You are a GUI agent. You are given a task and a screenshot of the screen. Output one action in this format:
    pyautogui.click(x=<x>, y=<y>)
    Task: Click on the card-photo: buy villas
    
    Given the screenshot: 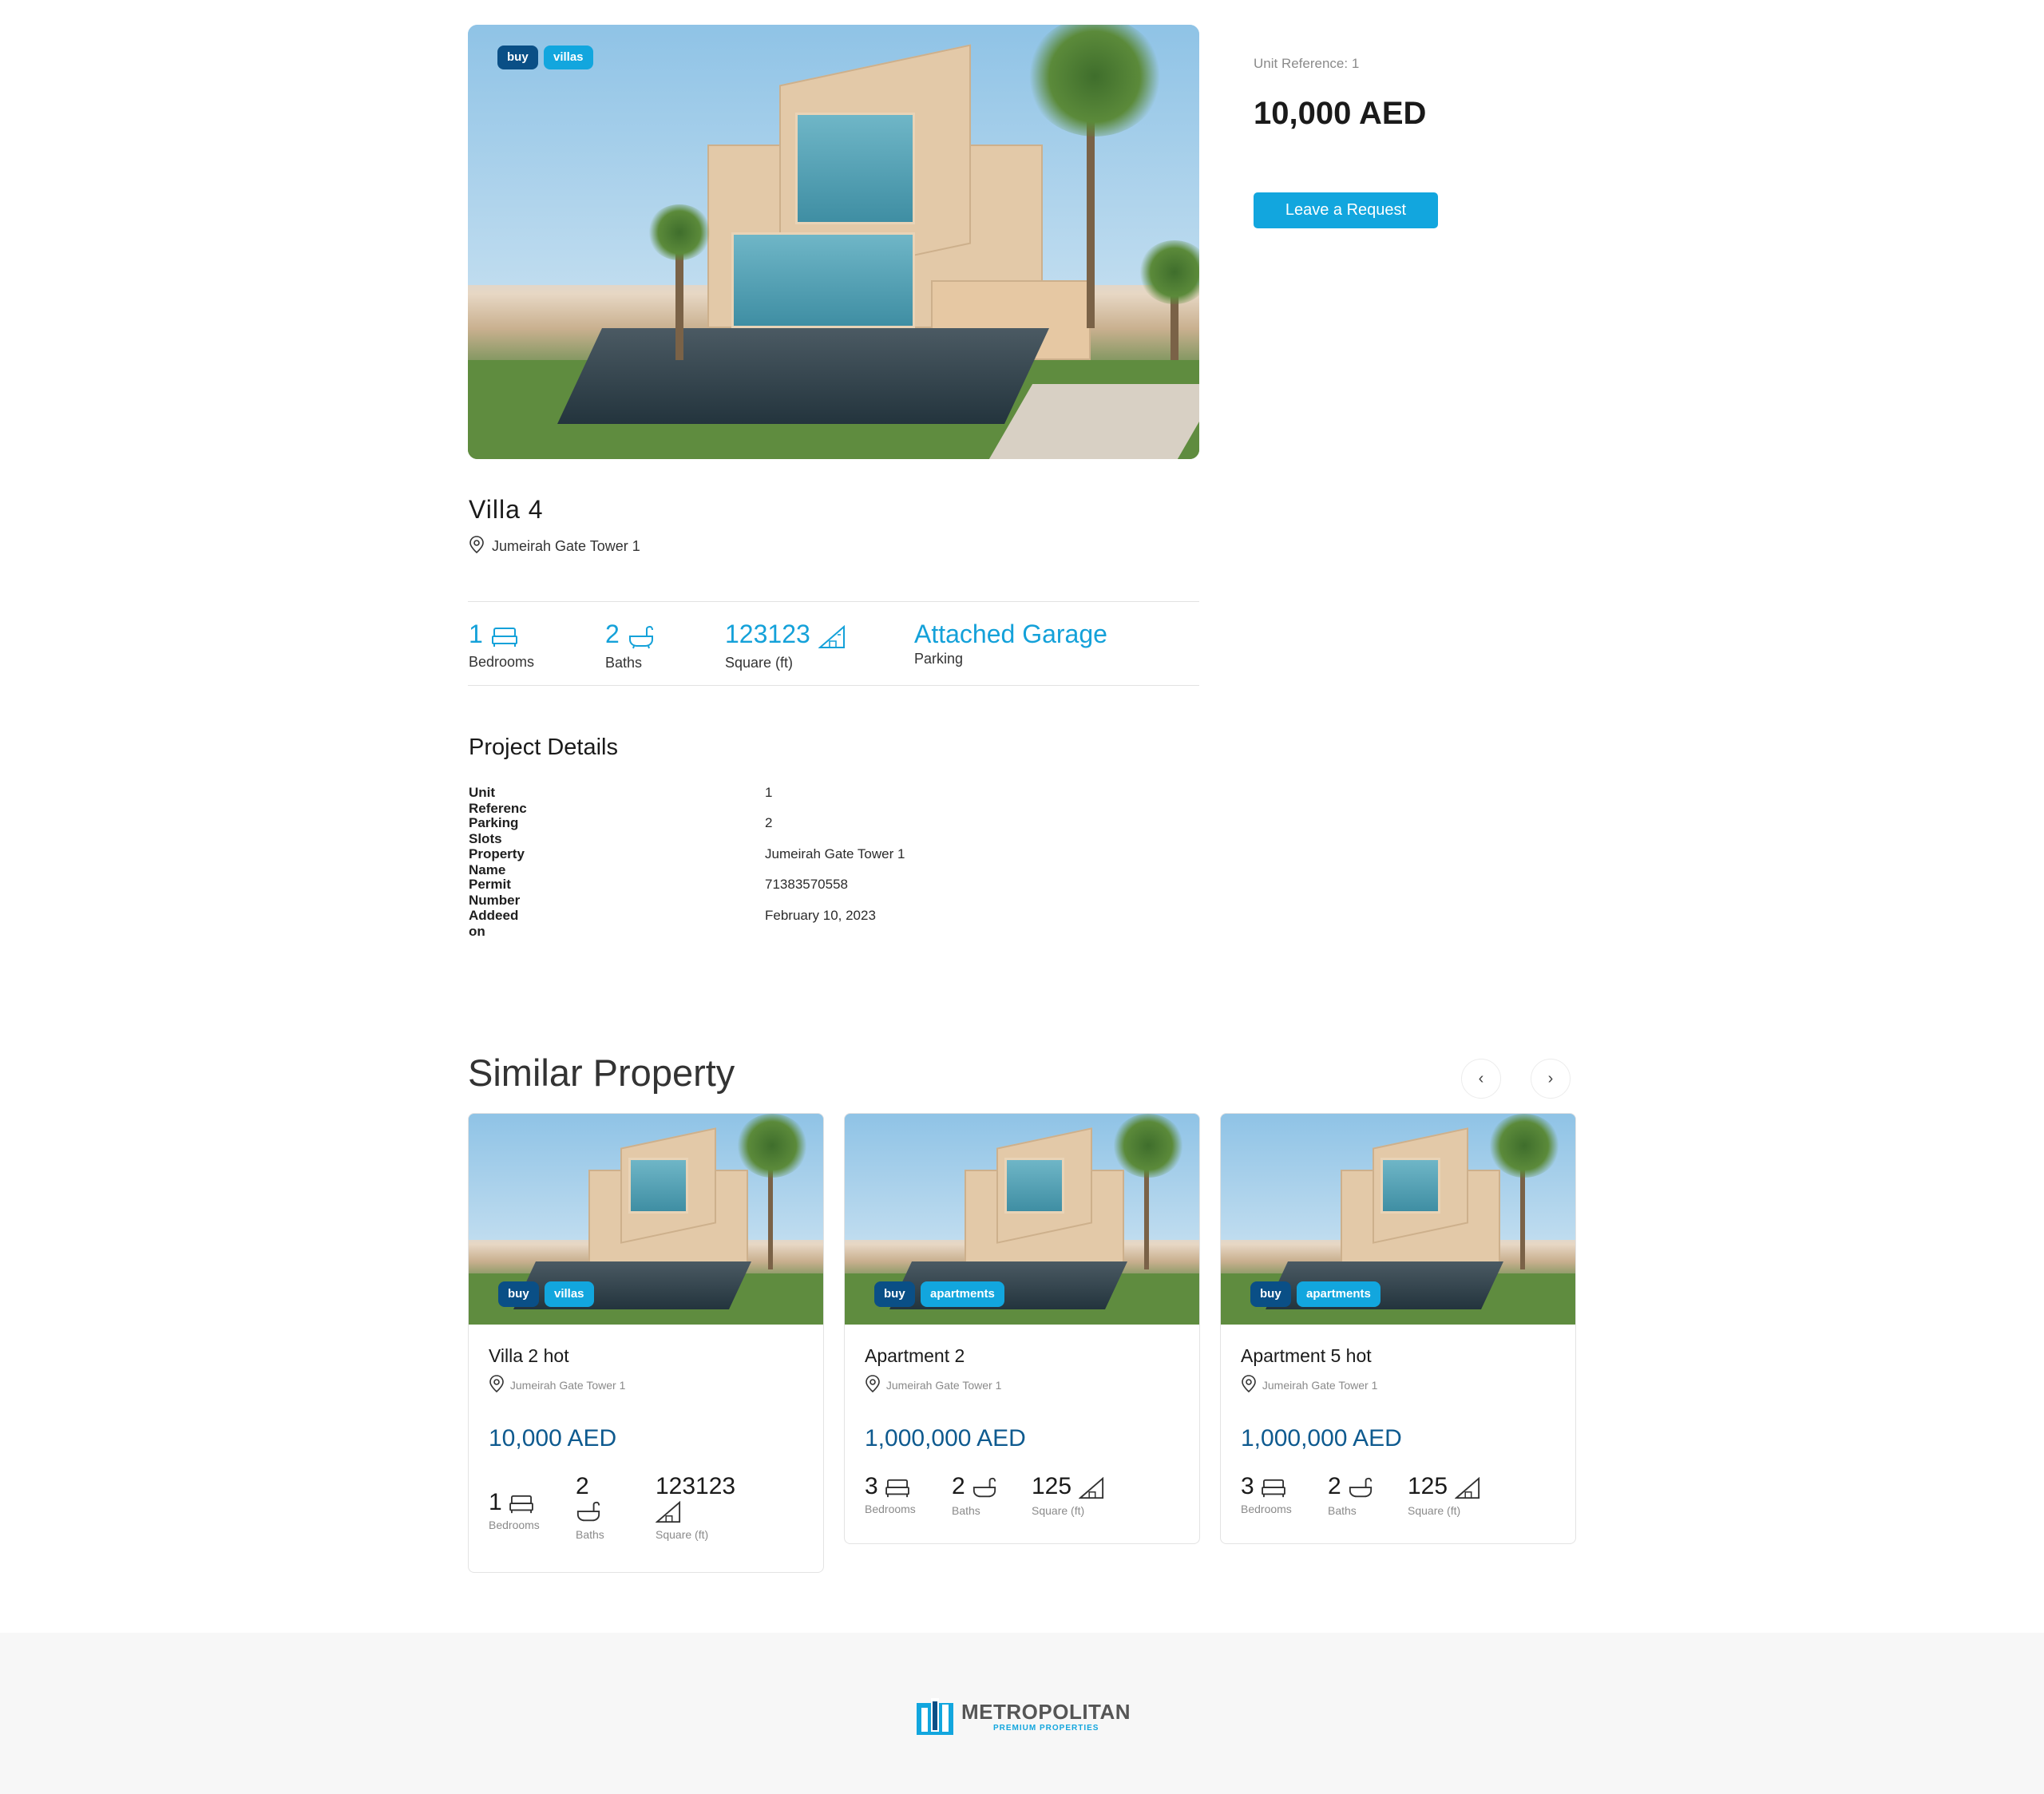 What is the action you would take?
    pyautogui.click(x=646, y=1219)
    